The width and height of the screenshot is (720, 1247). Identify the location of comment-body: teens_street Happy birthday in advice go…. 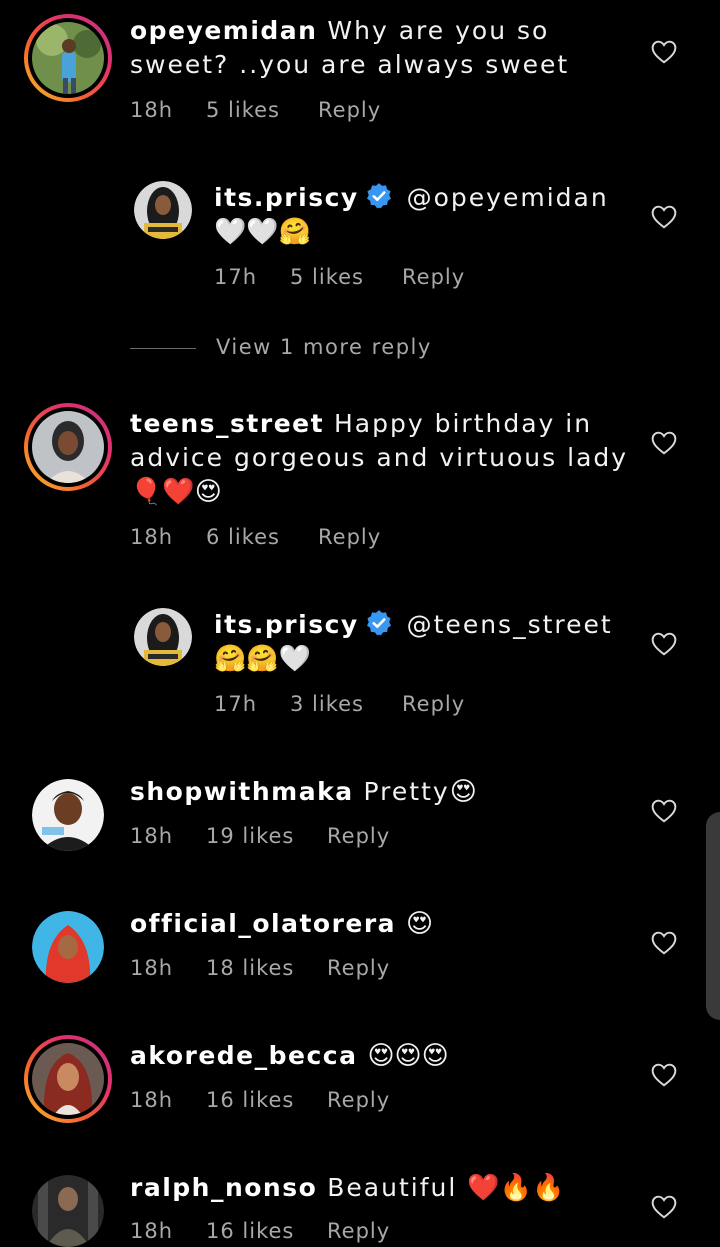
(380, 458).